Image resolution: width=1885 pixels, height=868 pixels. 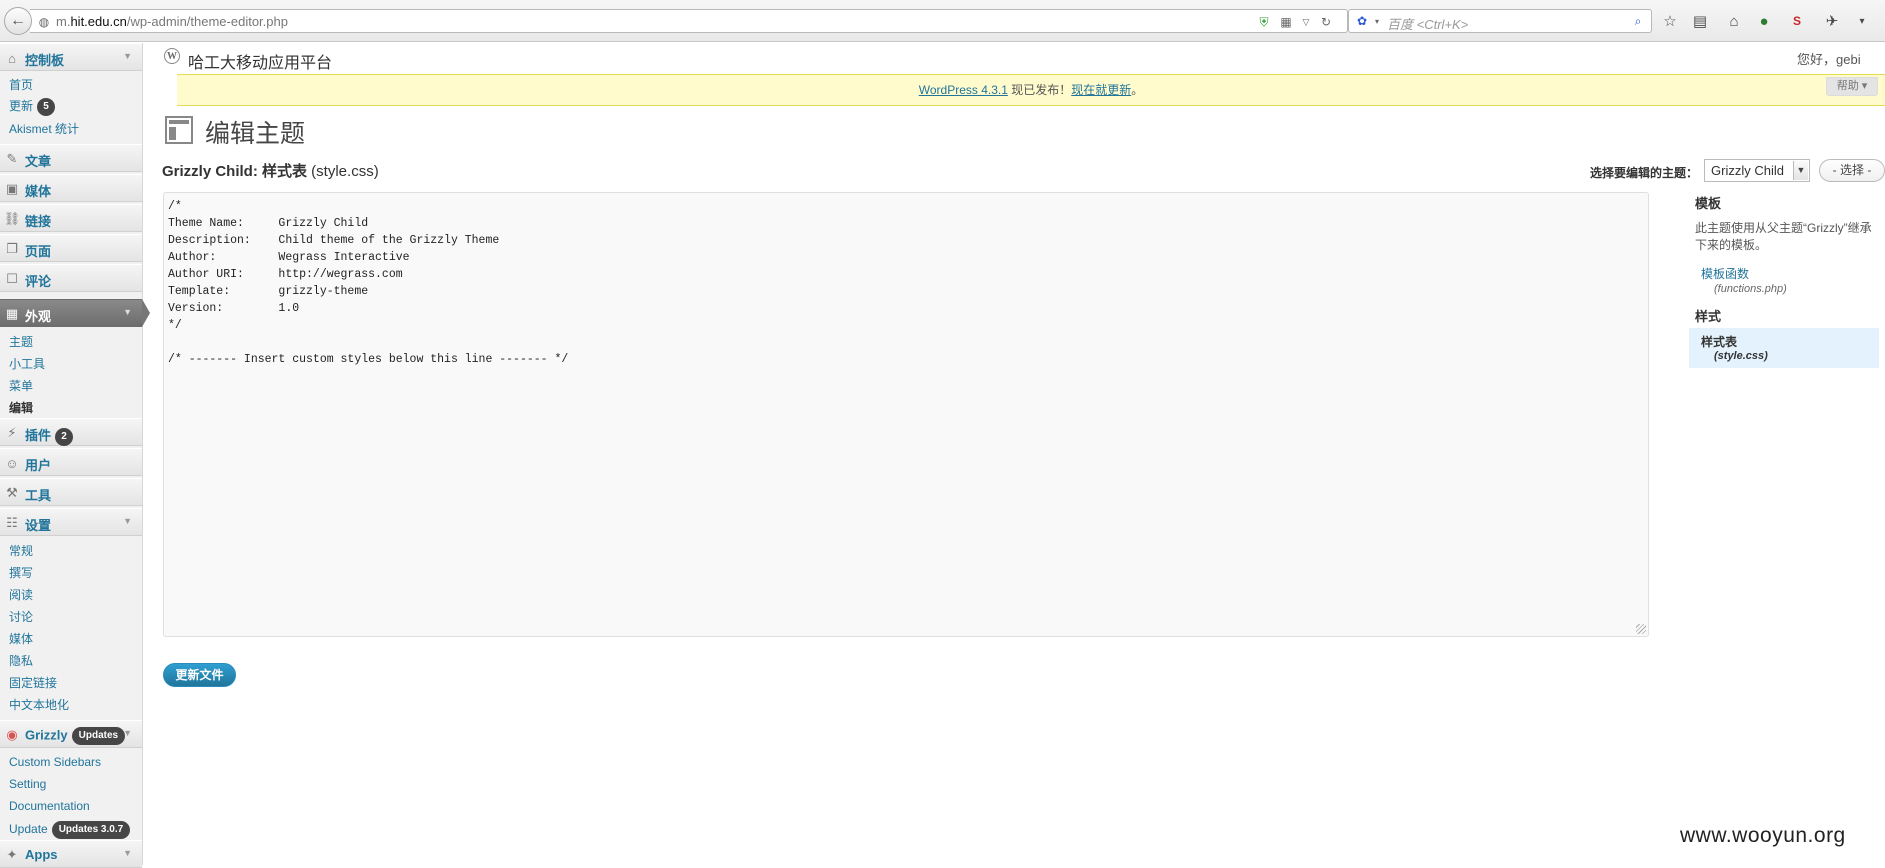 I want to click on templates-description: 此主题使用从父主题“Grizzly”继承下来的模板。, so click(x=1783, y=236).